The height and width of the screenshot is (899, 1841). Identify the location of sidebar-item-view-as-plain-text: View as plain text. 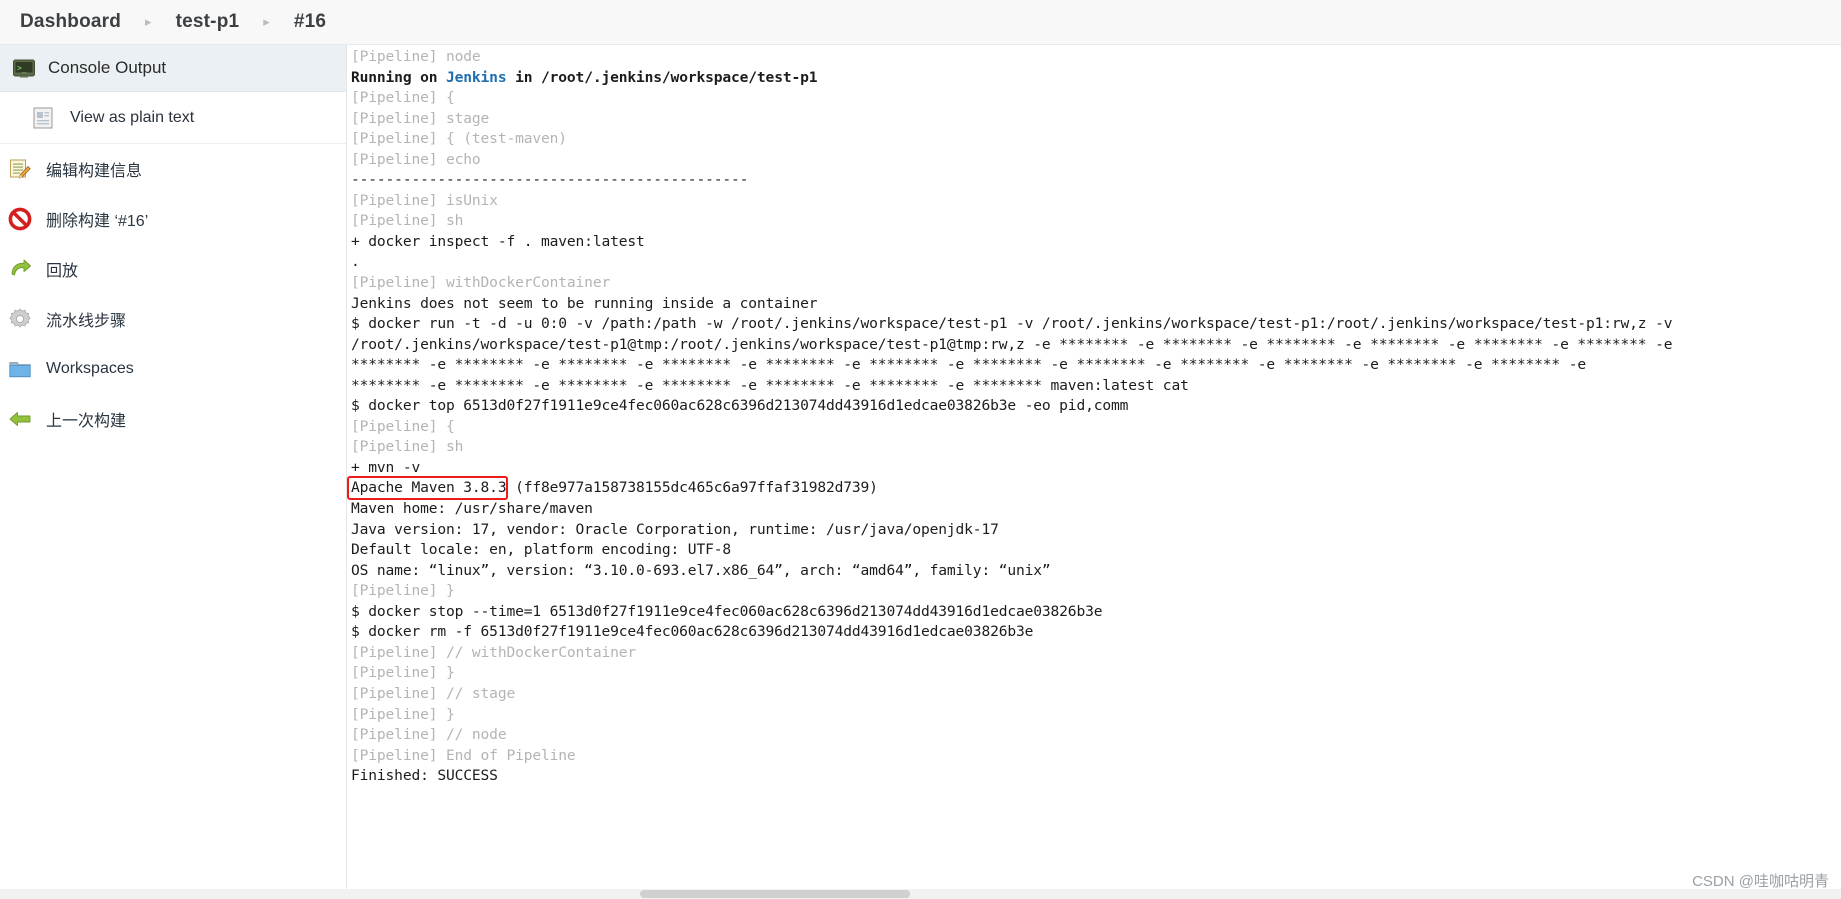
(173, 118).